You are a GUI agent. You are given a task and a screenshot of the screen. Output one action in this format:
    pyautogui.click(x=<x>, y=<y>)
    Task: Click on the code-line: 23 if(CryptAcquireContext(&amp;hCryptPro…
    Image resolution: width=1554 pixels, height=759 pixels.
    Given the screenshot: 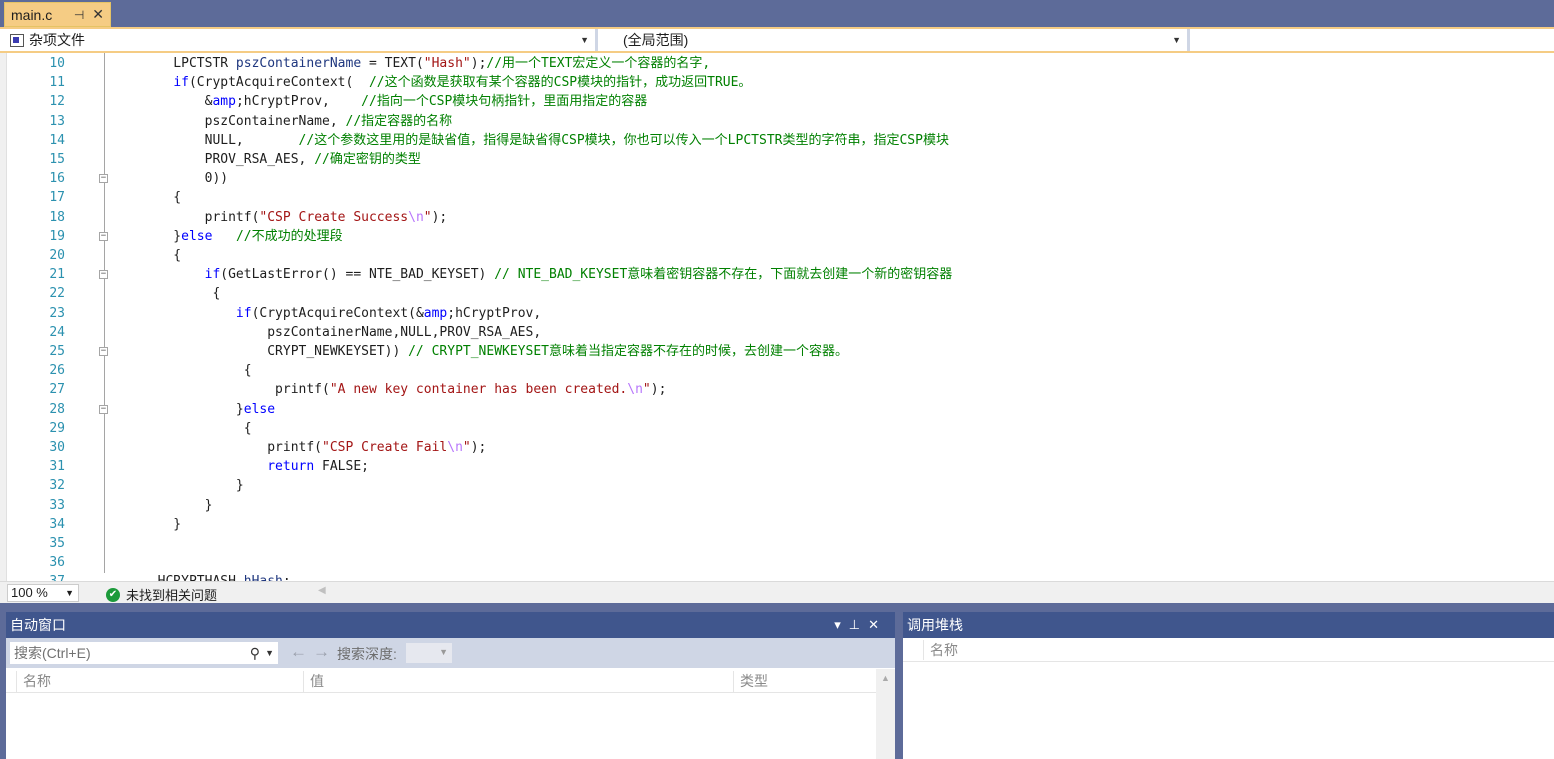 What is the action you would take?
    pyautogui.click(x=777, y=313)
    